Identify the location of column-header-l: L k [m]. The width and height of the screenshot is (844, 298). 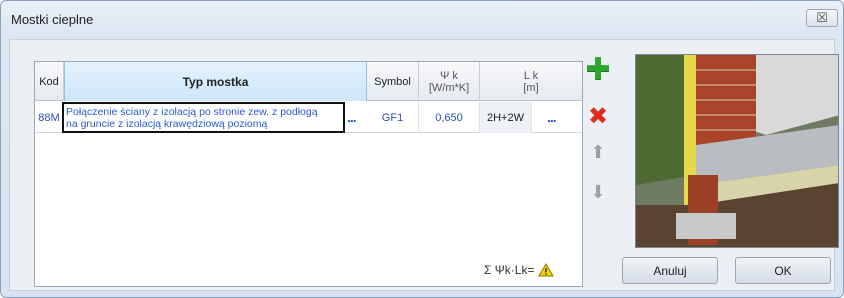
(531, 81).